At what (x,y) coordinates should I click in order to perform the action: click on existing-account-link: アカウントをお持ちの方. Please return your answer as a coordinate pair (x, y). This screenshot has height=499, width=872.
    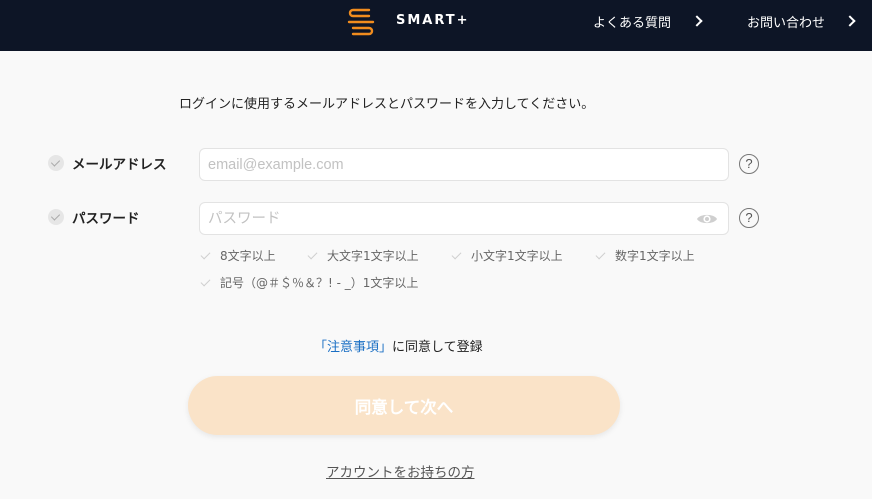
    Looking at the image, I should click on (400, 471).